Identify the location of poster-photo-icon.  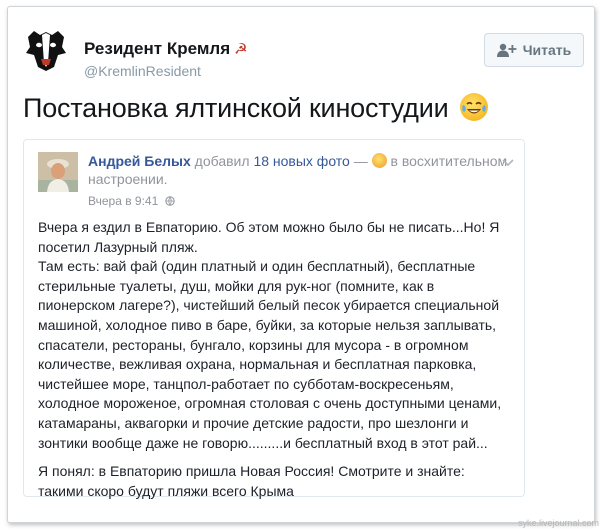
(58, 172).